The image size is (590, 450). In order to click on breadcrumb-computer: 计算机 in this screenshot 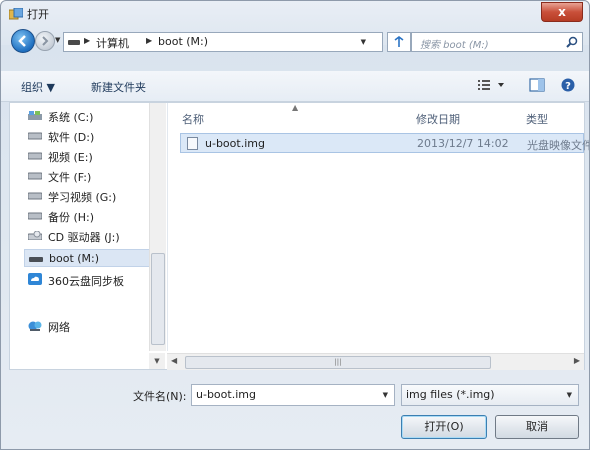, I will do `click(112, 43)`.